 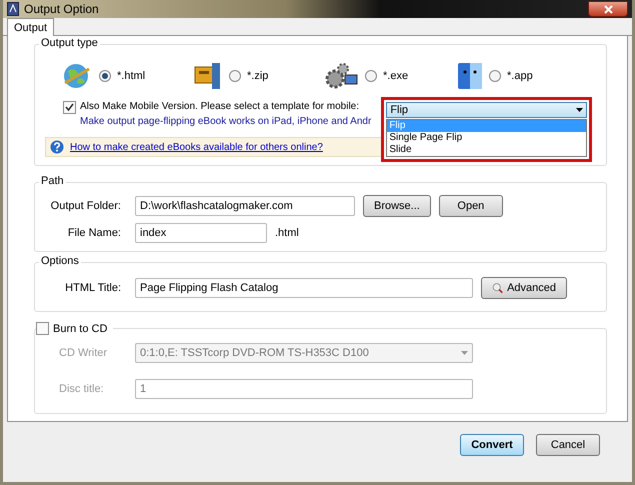 What do you see at coordinates (304, 389) in the screenshot?
I see `disc-title-field: 1` at bounding box center [304, 389].